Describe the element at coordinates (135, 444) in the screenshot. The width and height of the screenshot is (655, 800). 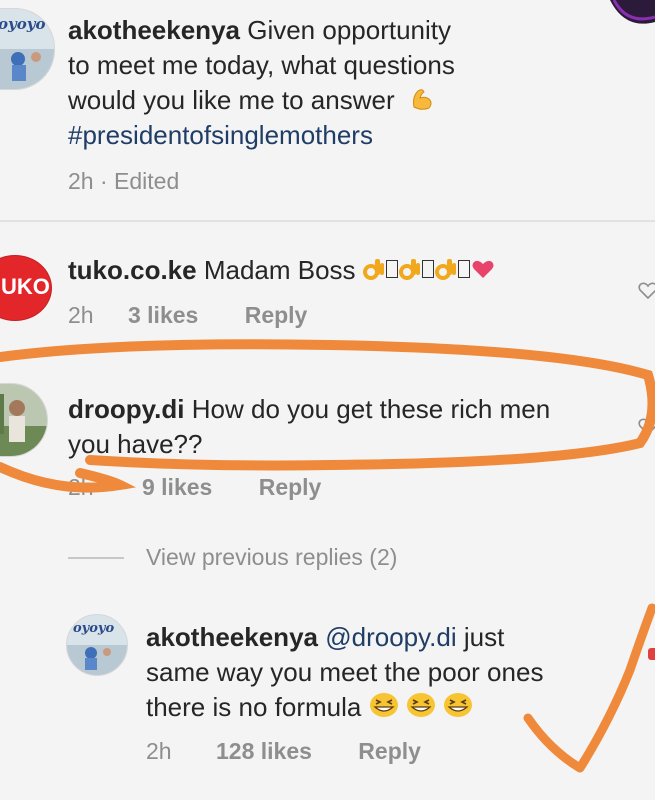
I see `droopy-comment-line2: you have??` at that location.